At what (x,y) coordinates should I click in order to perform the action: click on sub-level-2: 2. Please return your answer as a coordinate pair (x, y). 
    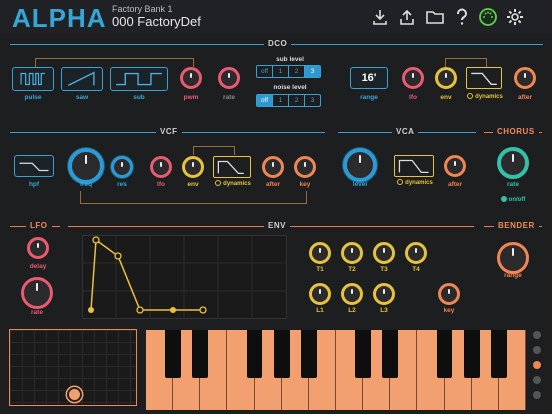
    Looking at the image, I should click on (297, 71).